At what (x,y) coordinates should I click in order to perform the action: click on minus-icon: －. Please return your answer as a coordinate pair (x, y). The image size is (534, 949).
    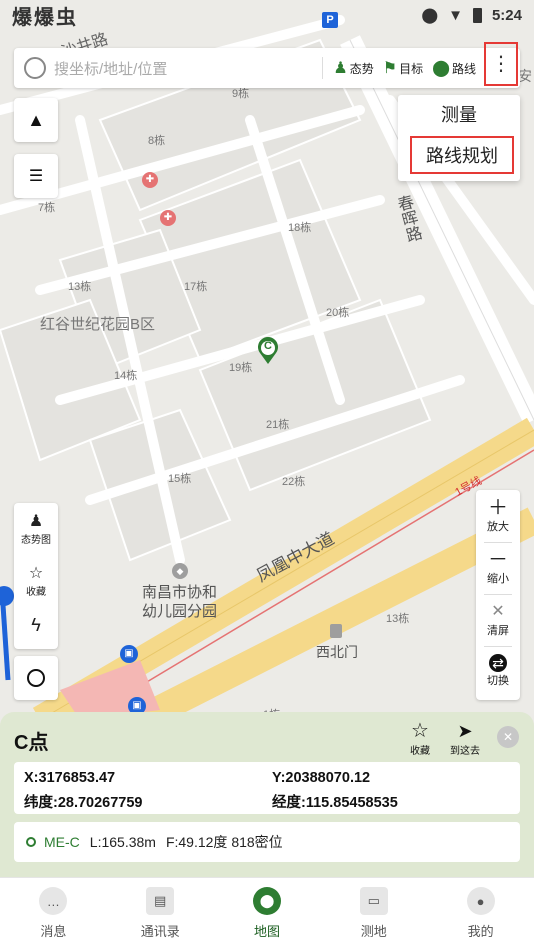
    Looking at the image, I should click on (498, 560).